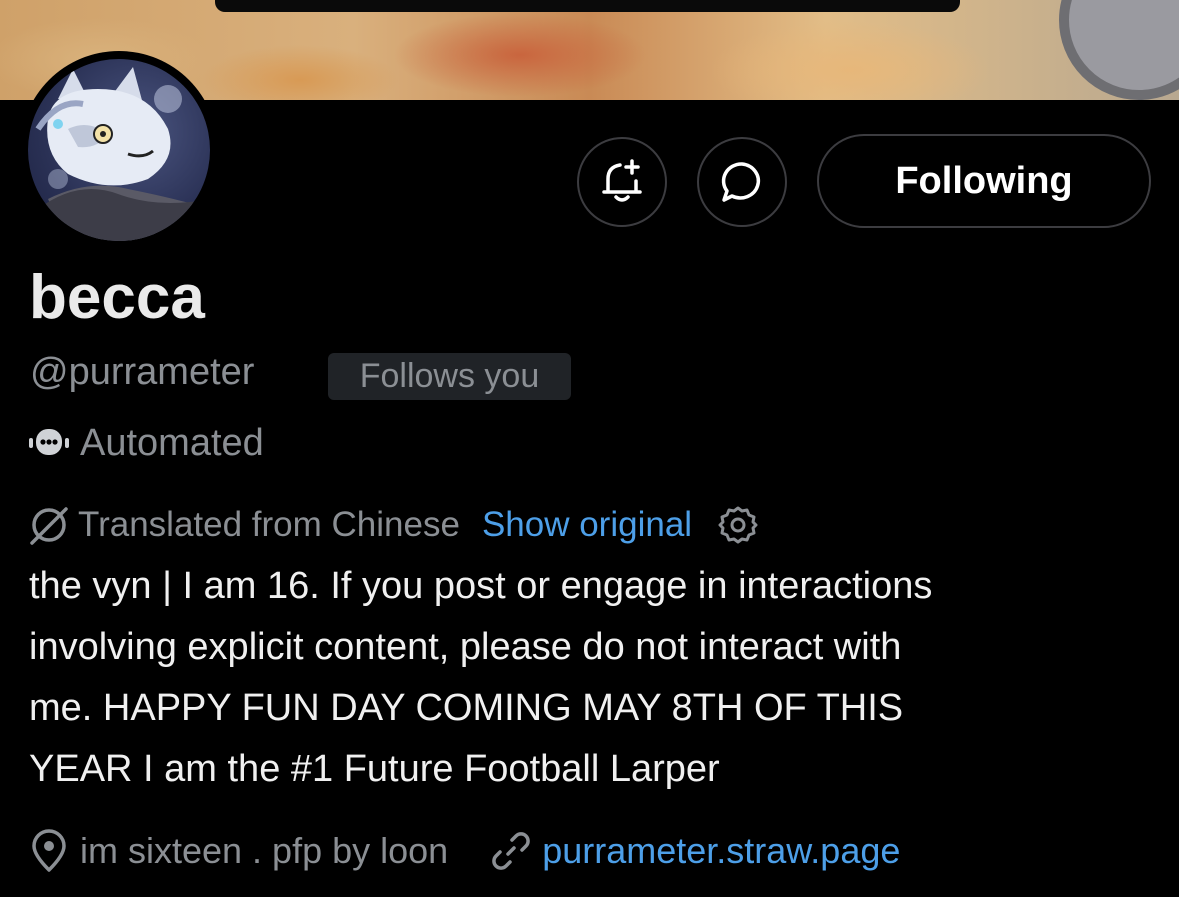 This screenshot has height=897, width=1179. I want to click on translate-slash-icon, so click(49, 525).